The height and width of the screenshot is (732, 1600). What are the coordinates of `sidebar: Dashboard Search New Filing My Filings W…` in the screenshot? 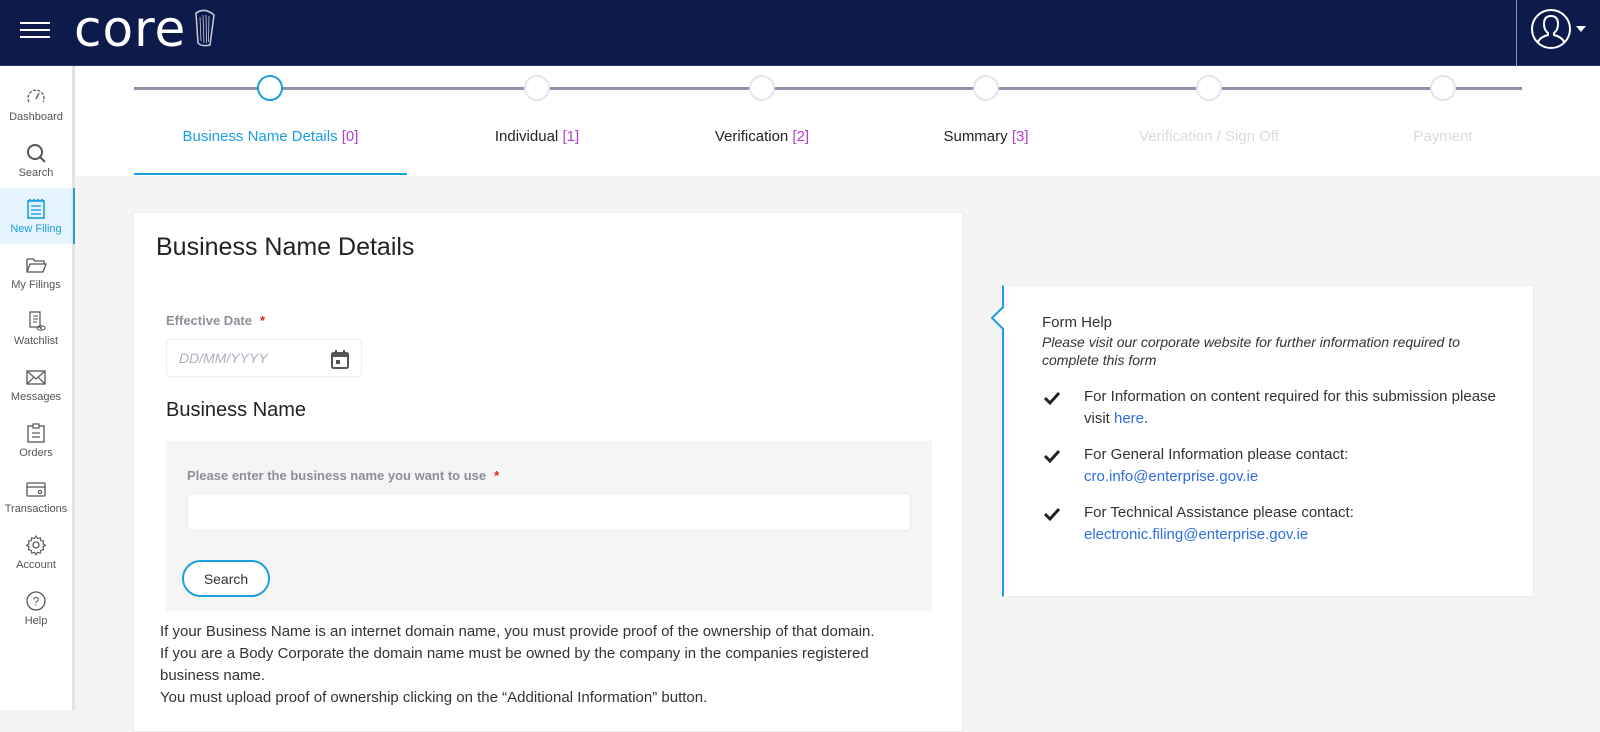 It's located at (37, 388).